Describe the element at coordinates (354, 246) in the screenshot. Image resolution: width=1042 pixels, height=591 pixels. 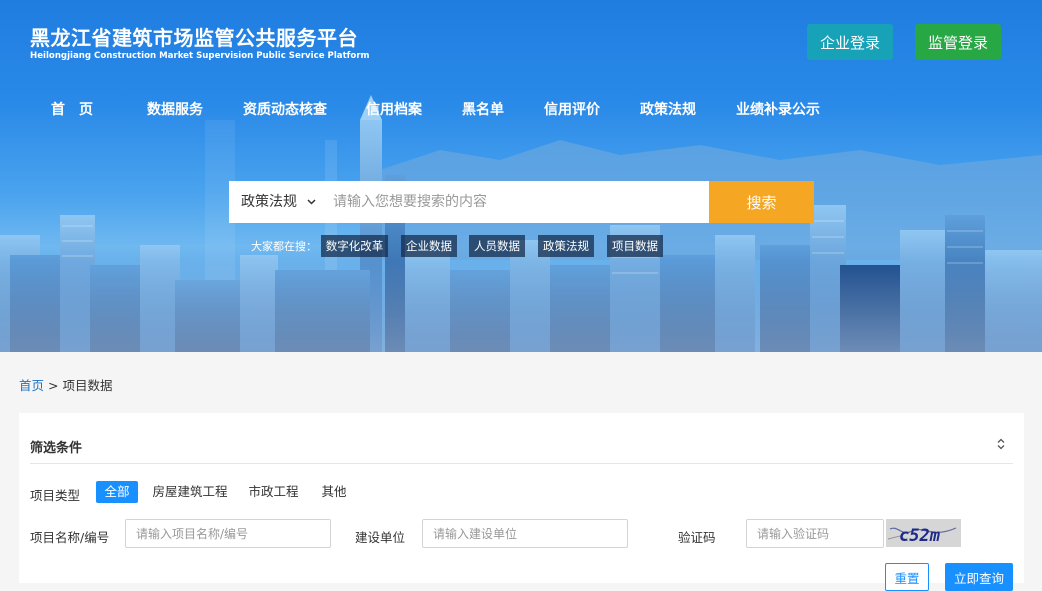
I see `hot-tag-digital-reform: 数字化改革` at that location.